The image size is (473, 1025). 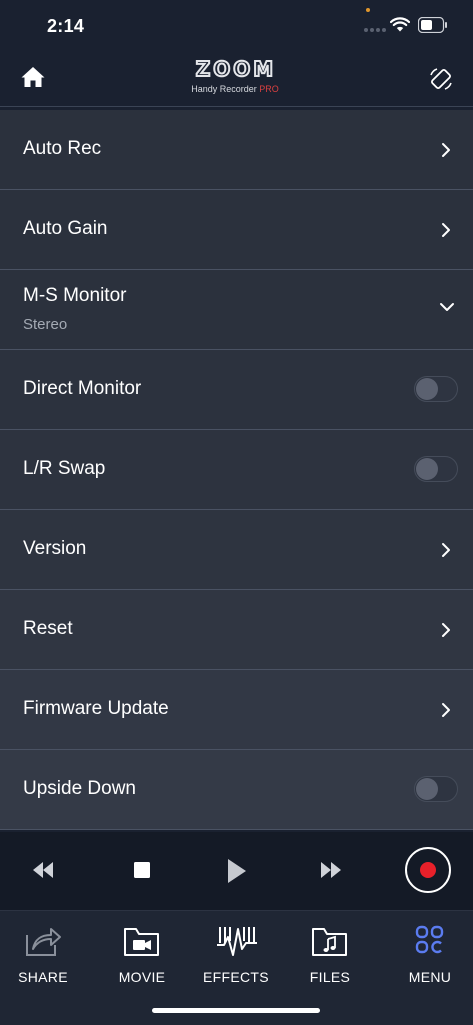 What do you see at coordinates (330, 977) in the screenshot?
I see `tab-label: FILES` at bounding box center [330, 977].